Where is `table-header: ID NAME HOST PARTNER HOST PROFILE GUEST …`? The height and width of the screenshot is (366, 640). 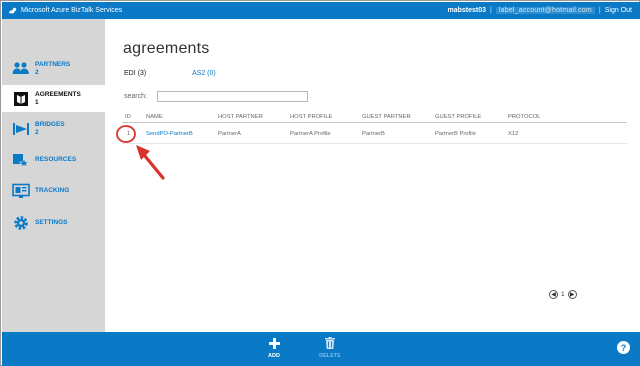 table-header: ID NAME HOST PARTNER HOST PROFILE GUEST … is located at coordinates (374, 117).